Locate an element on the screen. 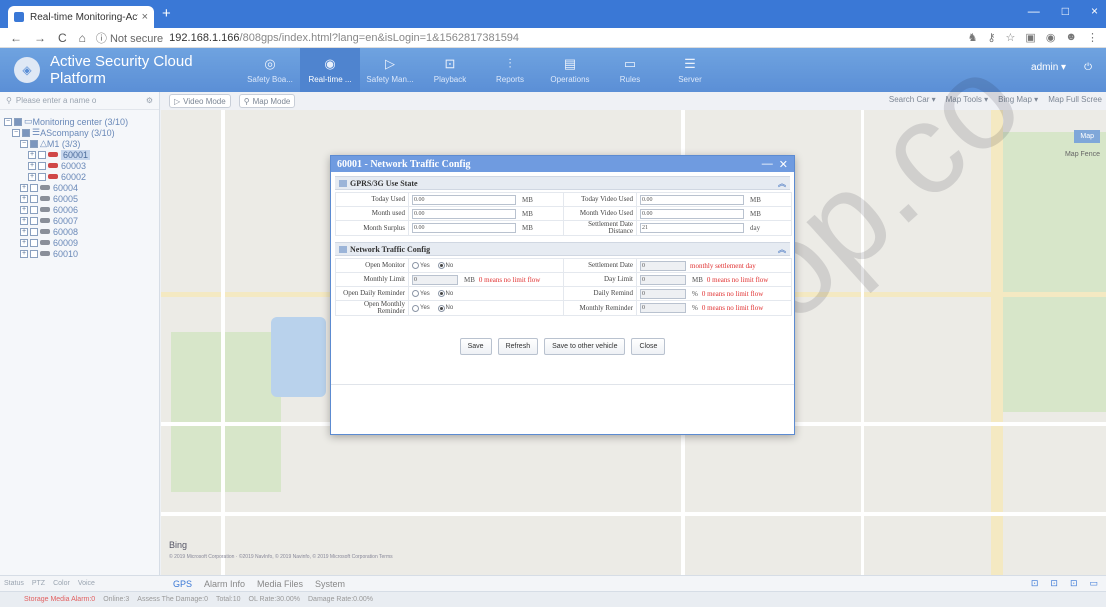 The image size is (1106, 607). tab-media-files: Media Files is located at coordinates (280, 584).